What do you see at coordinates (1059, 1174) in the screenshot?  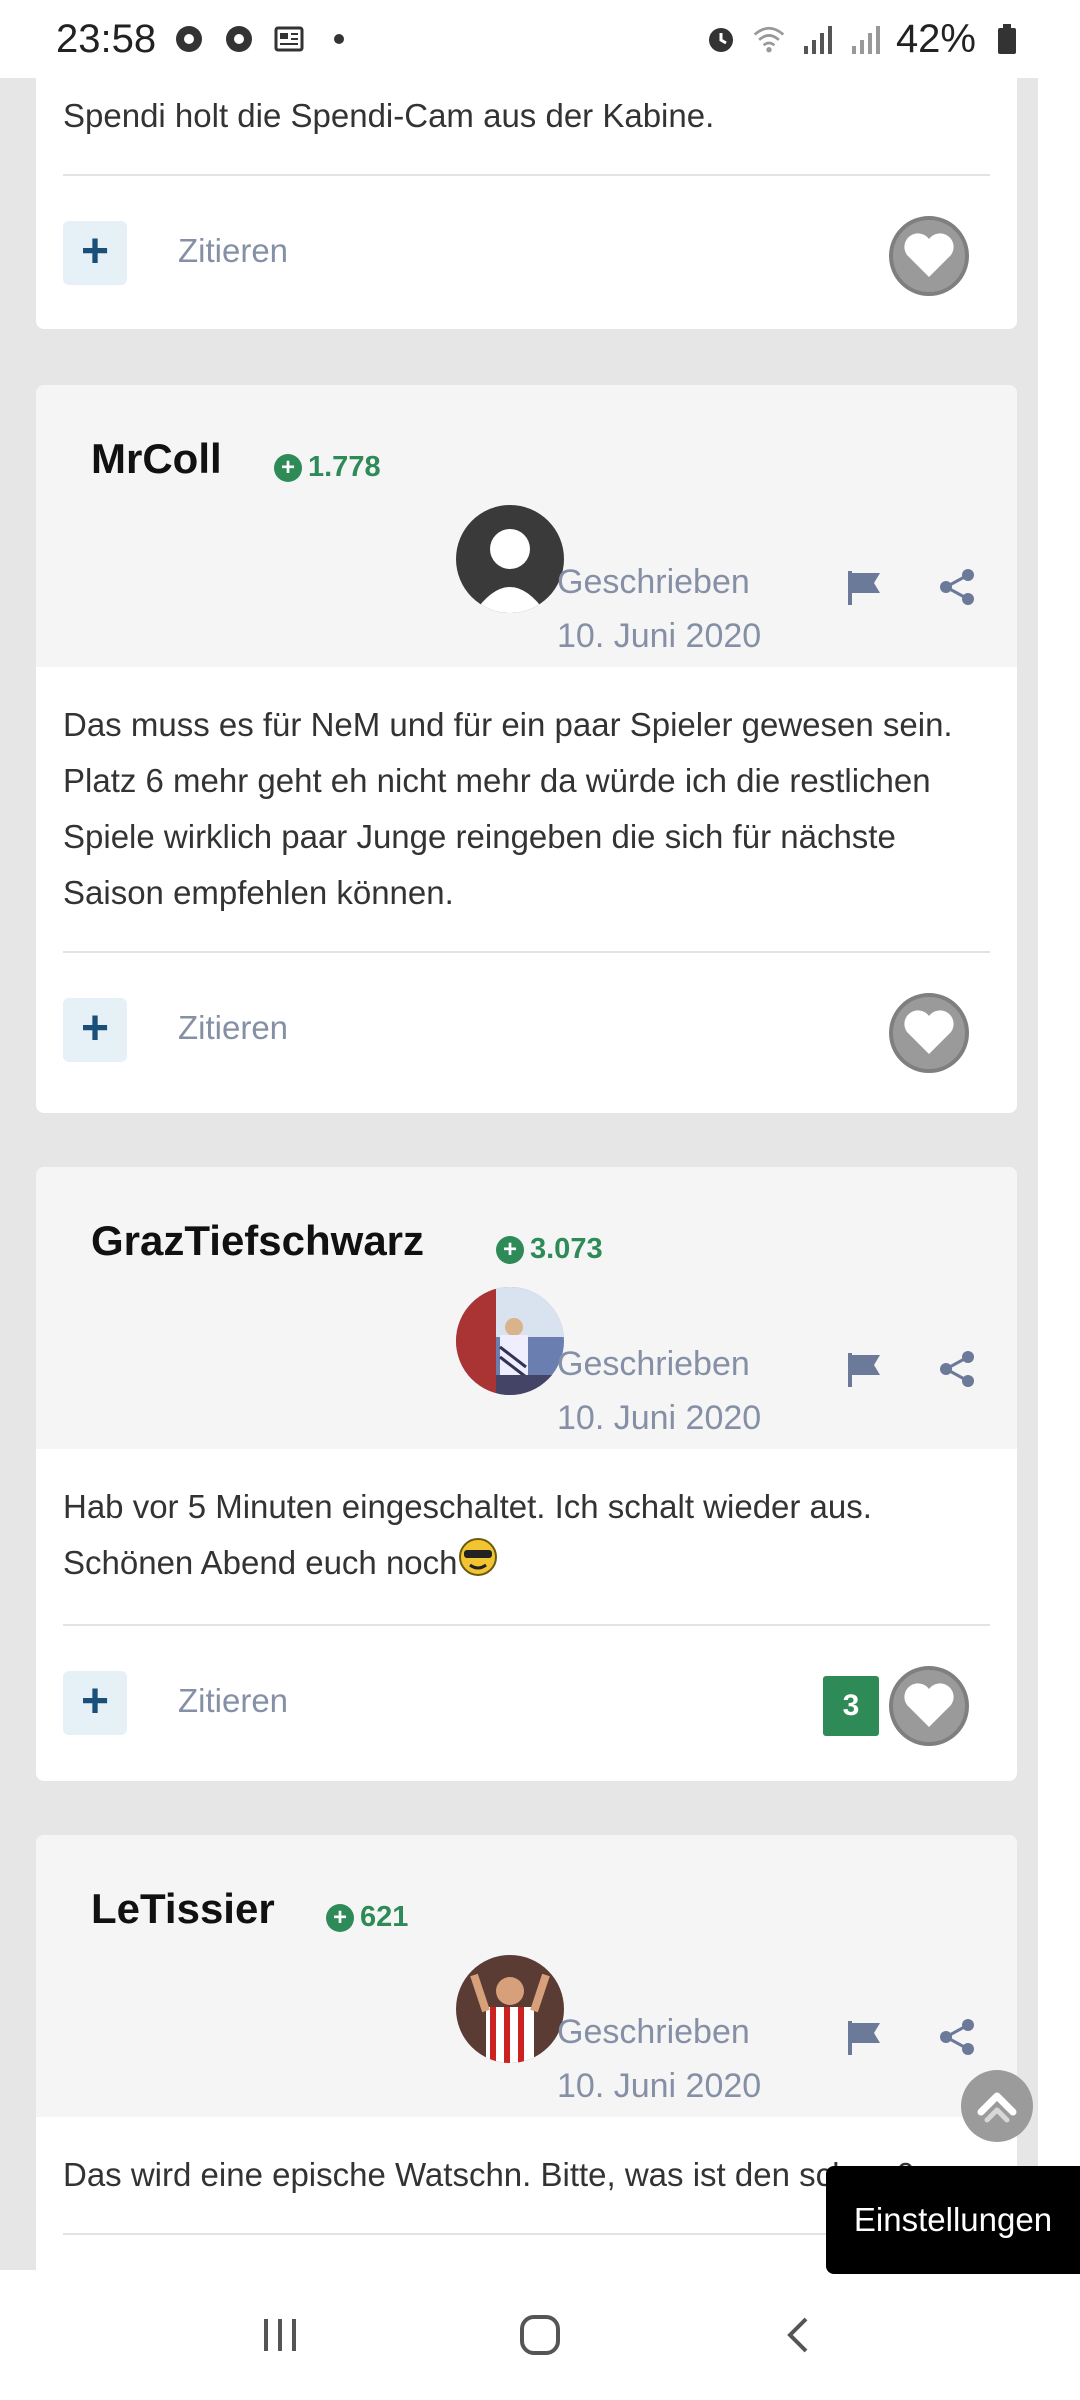 I see `scroll-track` at bounding box center [1059, 1174].